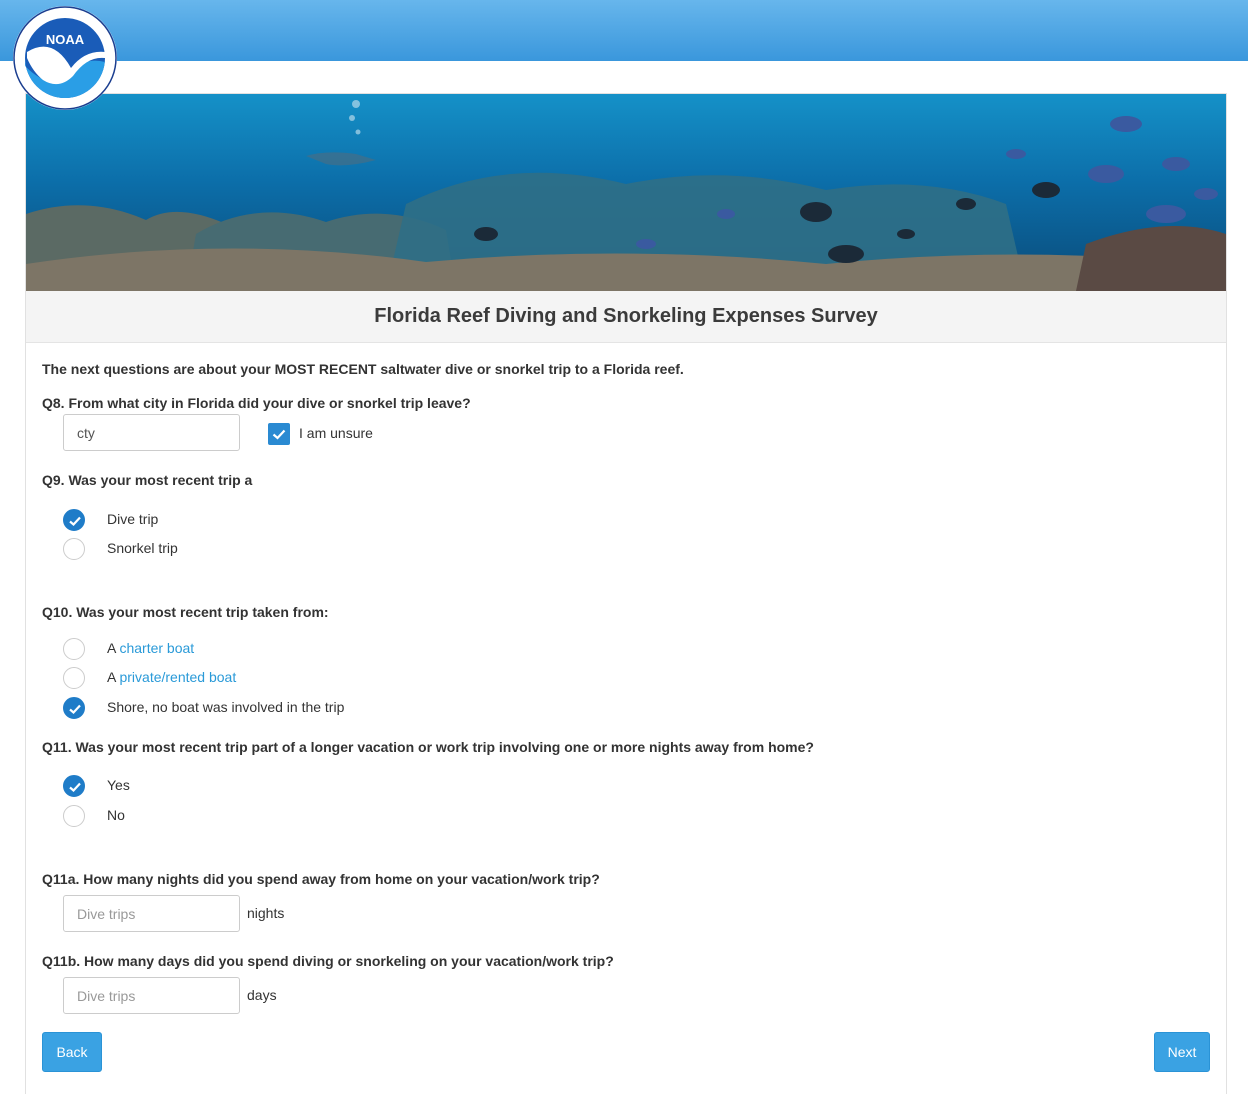 The width and height of the screenshot is (1248, 1094). Describe the element at coordinates (74, 649) in the screenshot. I see `q10-radio-charter-boat` at that location.